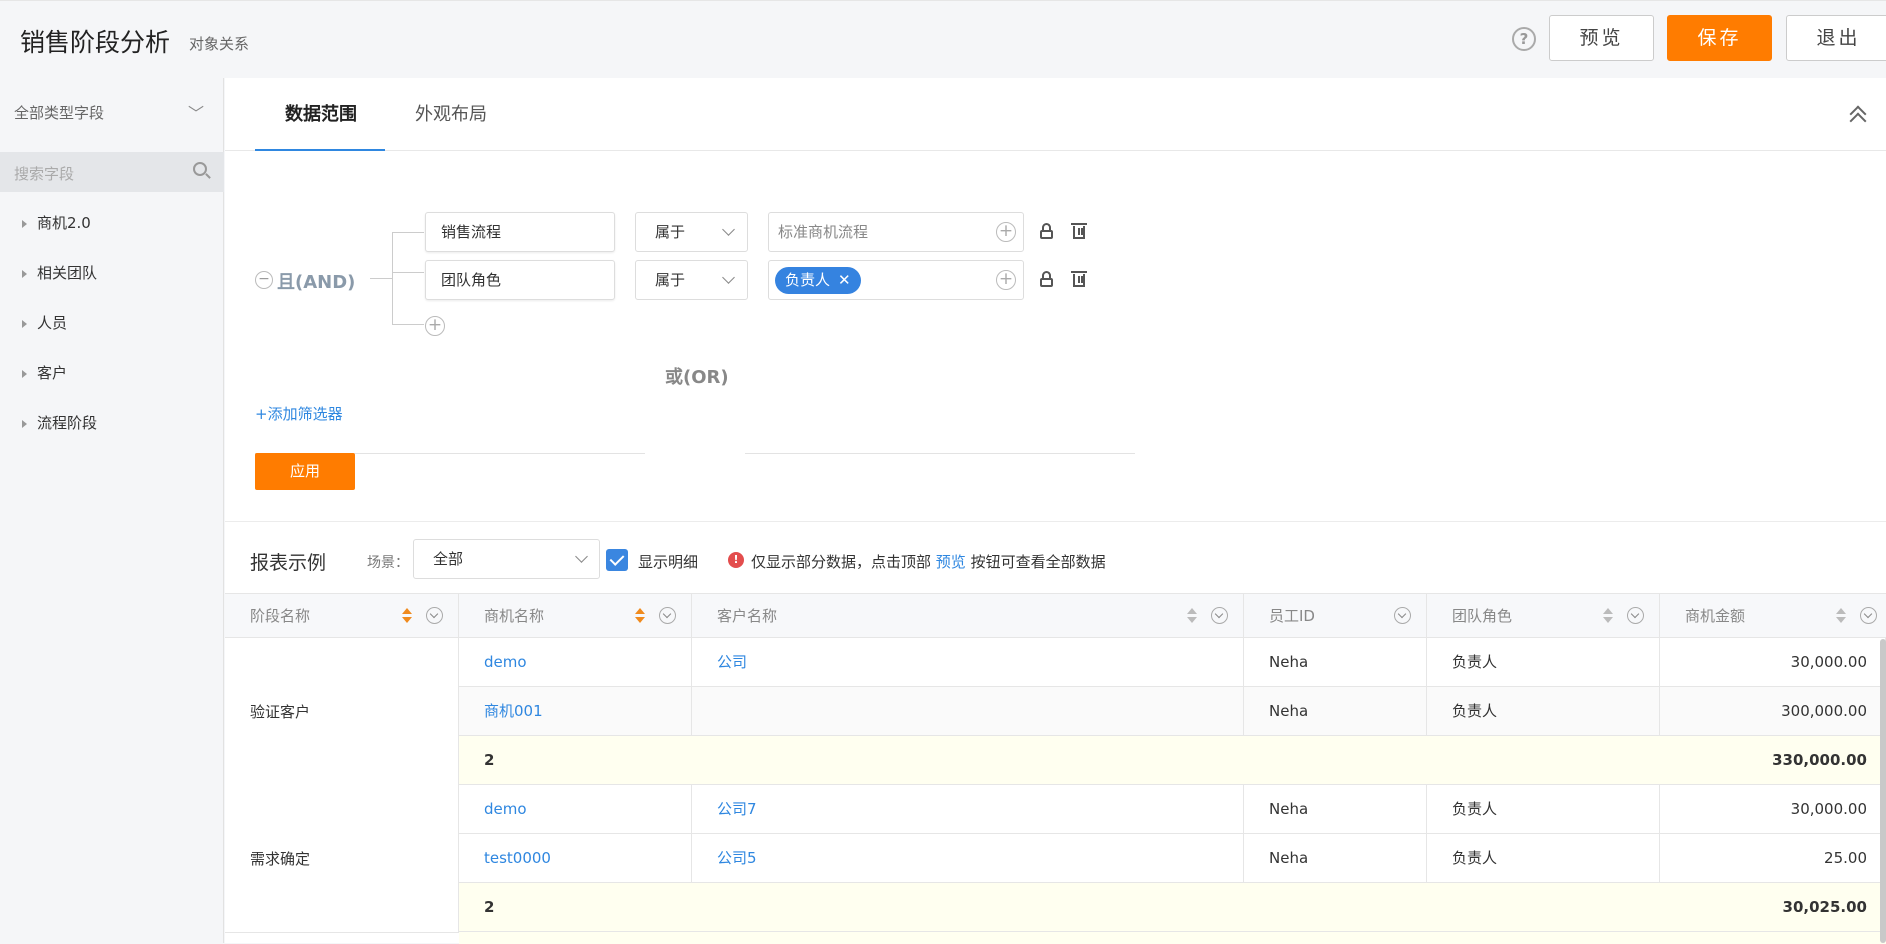 This screenshot has width=1886, height=944. What do you see at coordinates (575, 616) in the screenshot?
I see `column-header-opportunity: 商机名称` at bounding box center [575, 616].